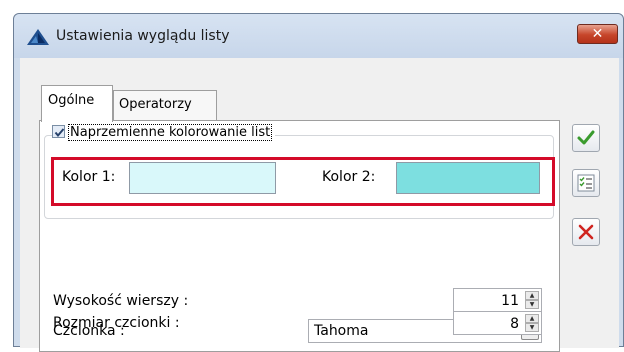 This screenshot has width=624, height=352. I want to click on checkmark-icon, so click(586, 137).